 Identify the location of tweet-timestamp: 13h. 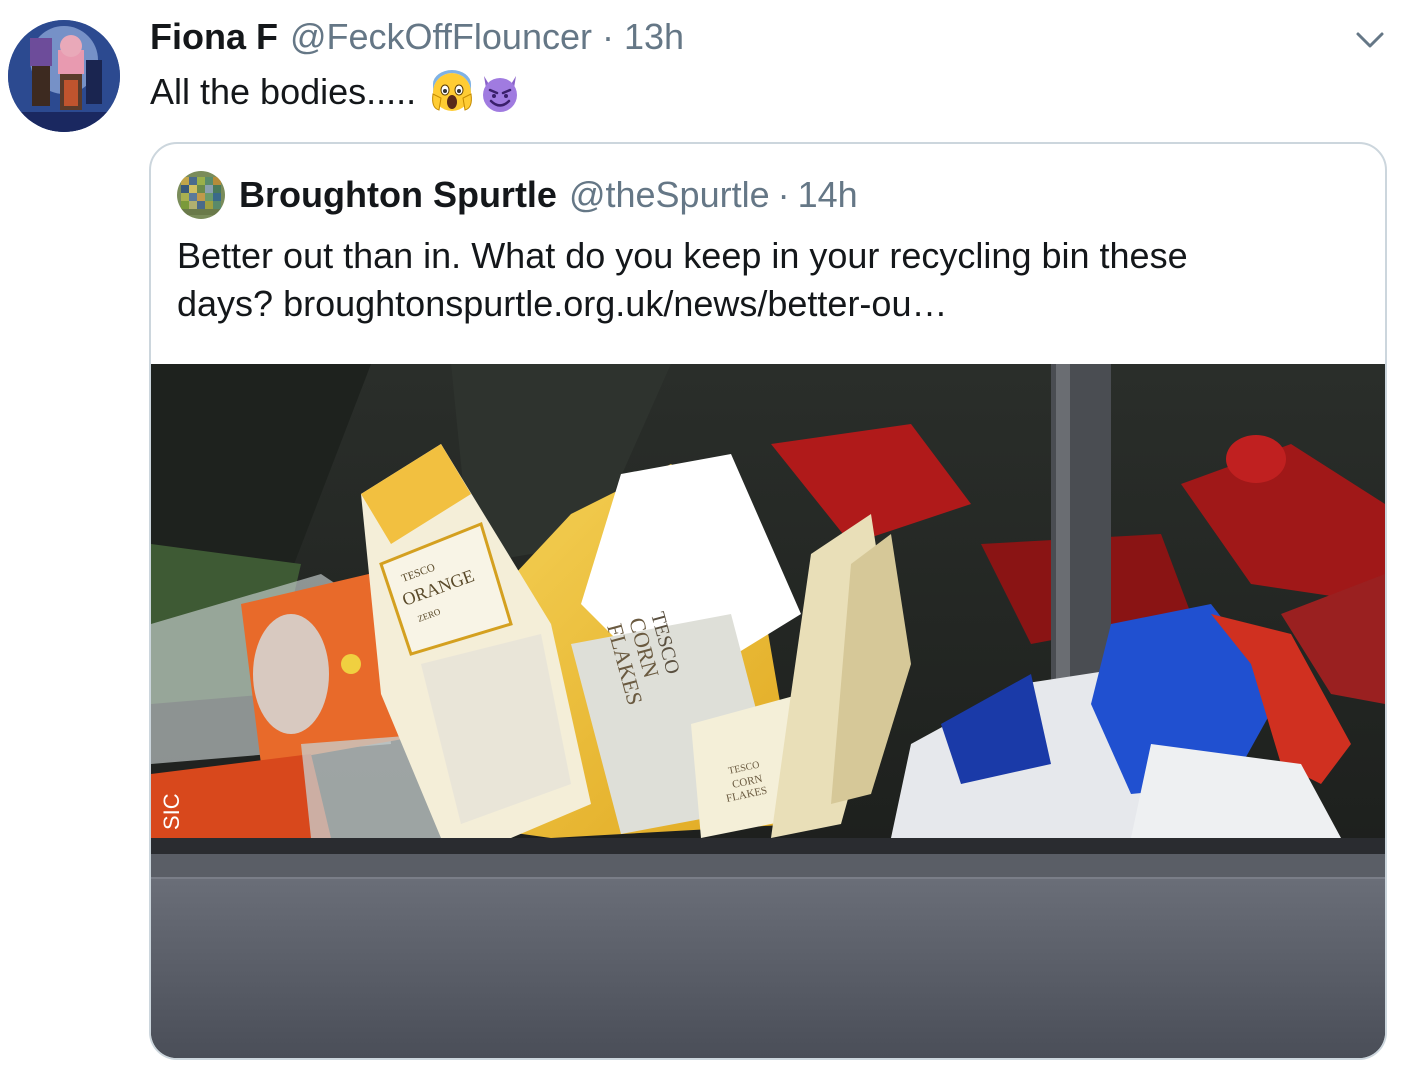
(654, 37).